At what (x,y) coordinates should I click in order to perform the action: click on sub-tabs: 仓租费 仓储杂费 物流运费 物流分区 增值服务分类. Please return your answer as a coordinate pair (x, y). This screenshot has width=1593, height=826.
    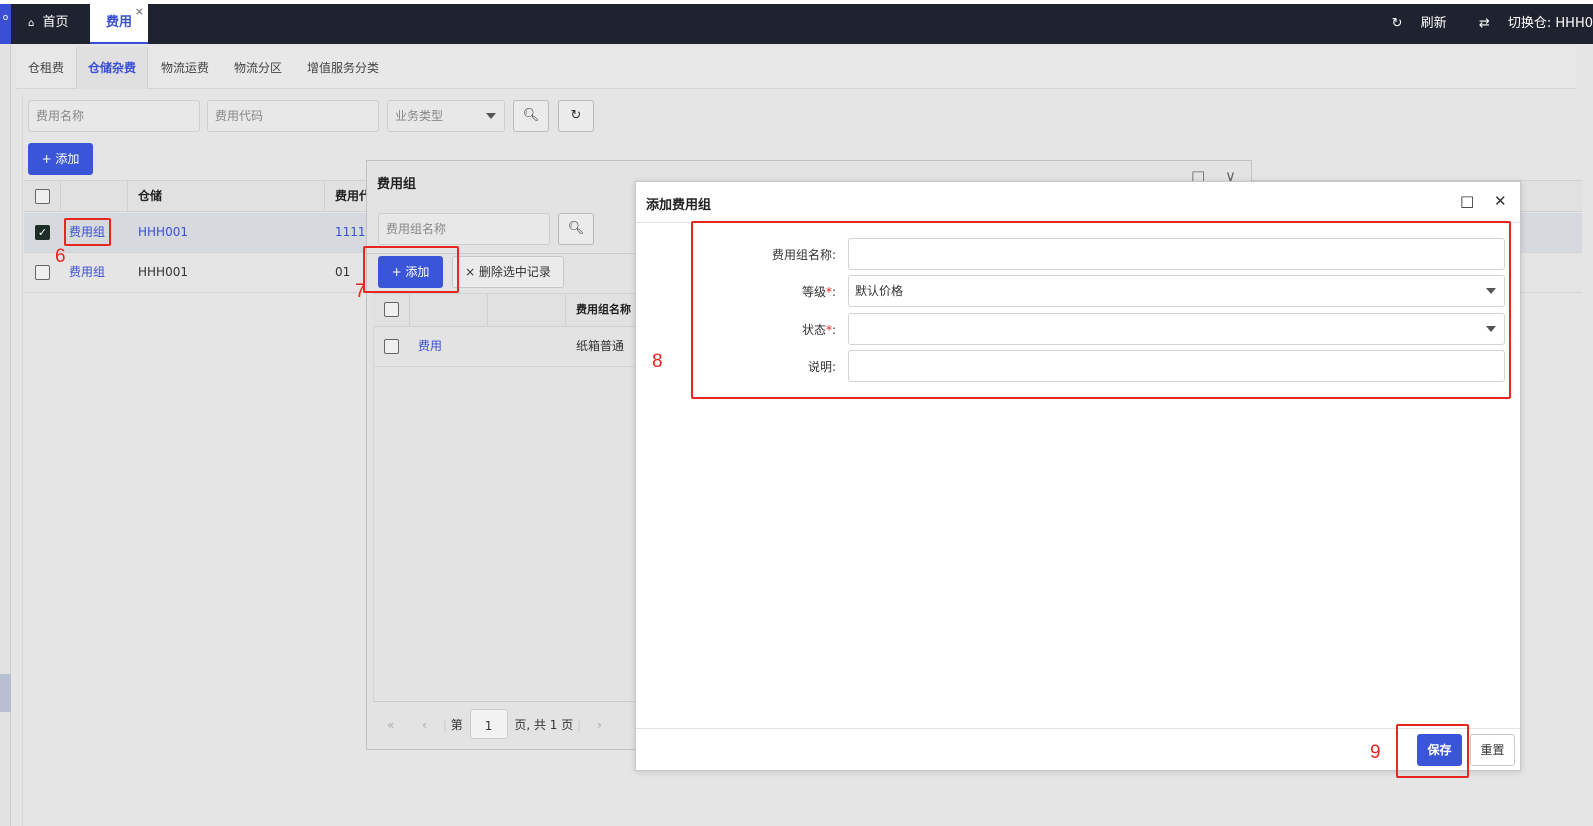
    Looking at the image, I should click on (796, 68).